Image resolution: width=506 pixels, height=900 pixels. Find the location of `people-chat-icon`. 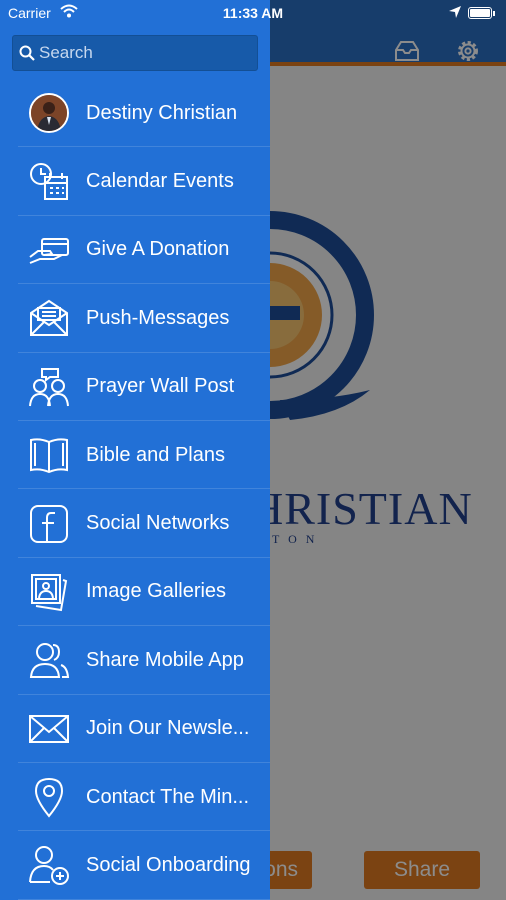

people-chat-icon is located at coordinates (49, 386).